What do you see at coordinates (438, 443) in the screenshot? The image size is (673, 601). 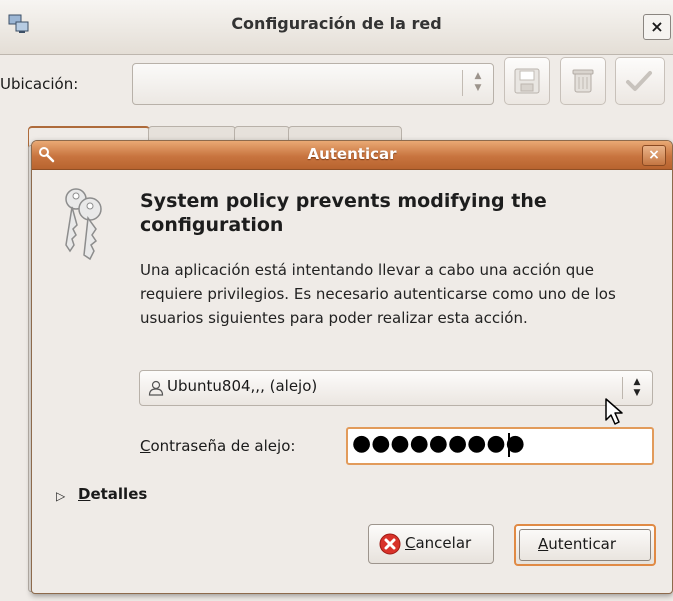 I see `password-value: ●●●●●●●●●` at bounding box center [438, 443].